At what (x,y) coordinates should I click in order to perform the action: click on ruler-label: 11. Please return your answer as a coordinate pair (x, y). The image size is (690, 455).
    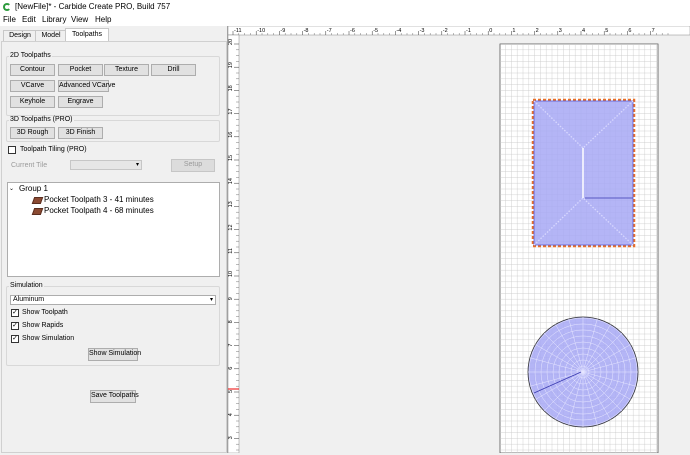
    Looking at the image, I should click on (231, 251).